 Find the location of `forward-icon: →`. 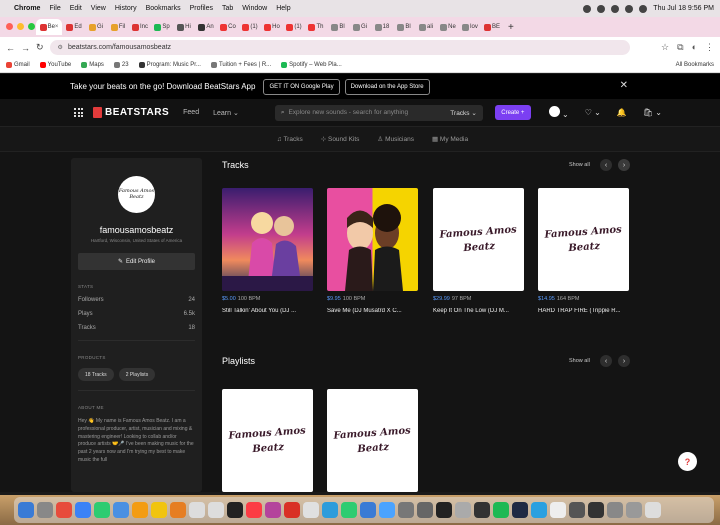

forward-icon: → is located at coordinates (25, 48).